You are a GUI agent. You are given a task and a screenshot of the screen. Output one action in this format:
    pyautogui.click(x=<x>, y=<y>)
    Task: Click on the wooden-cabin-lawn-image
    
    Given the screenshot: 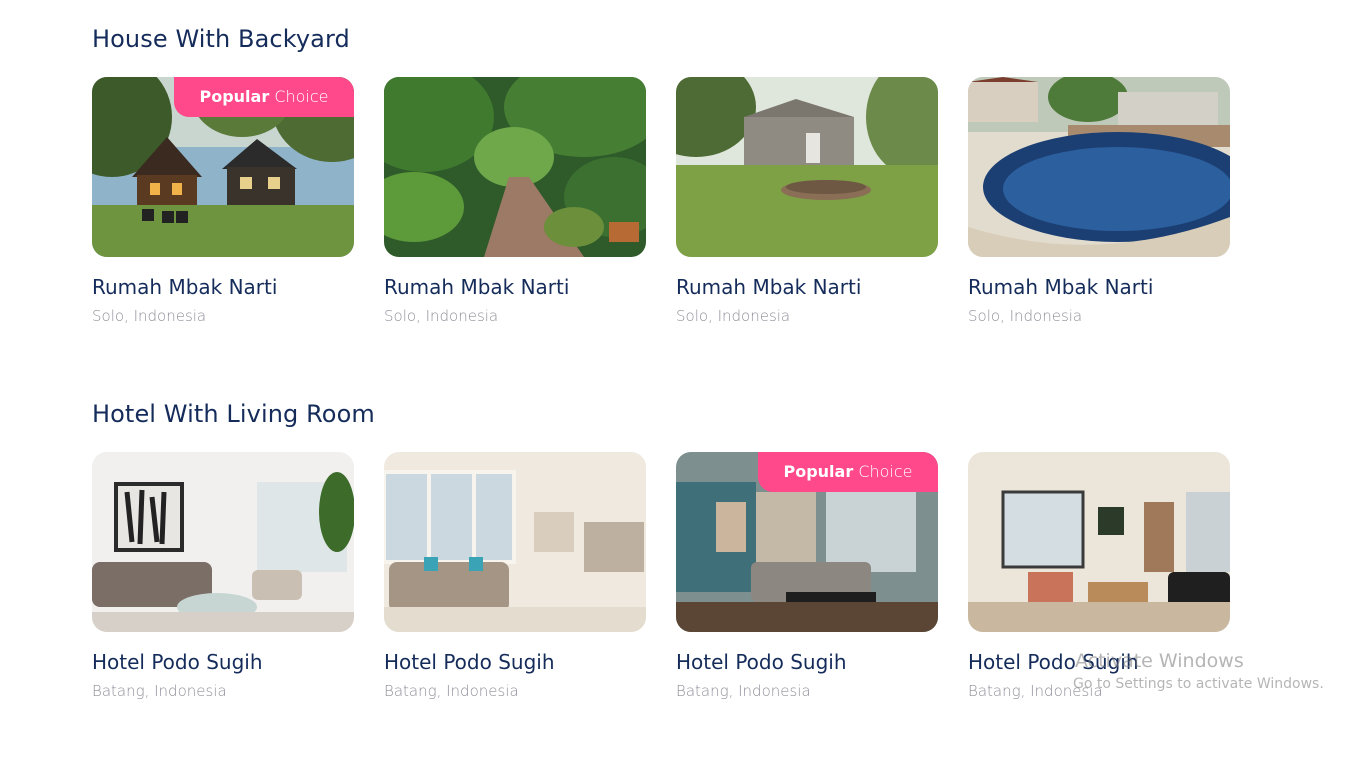 What is the action you would take?
    pyautogui.click(x=807, y=167)
    